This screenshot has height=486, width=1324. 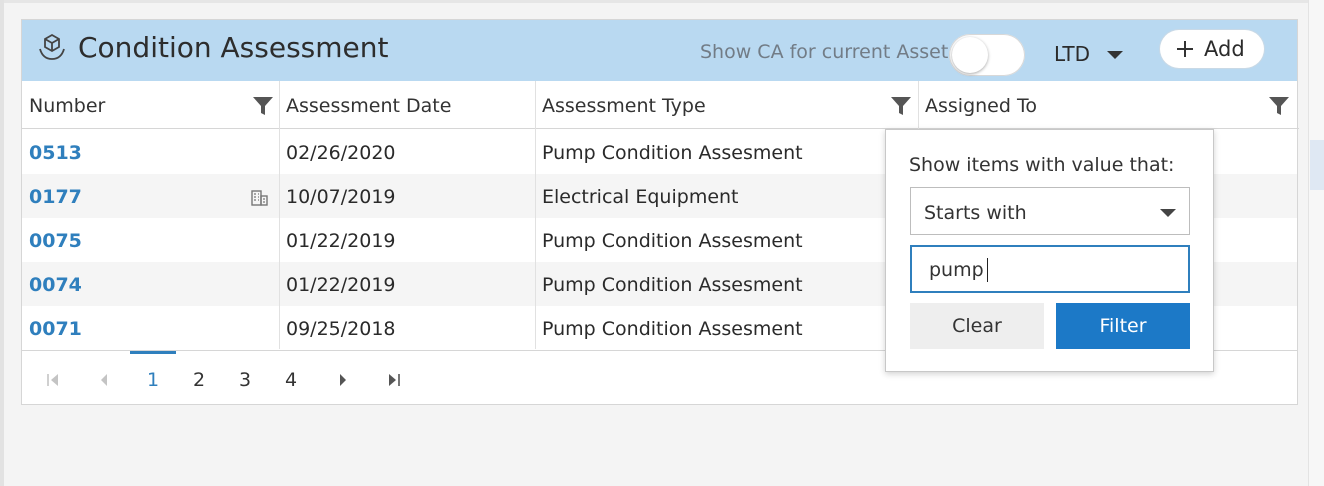 I want to click on hands-cube-icon, so click(x=52, y=46).